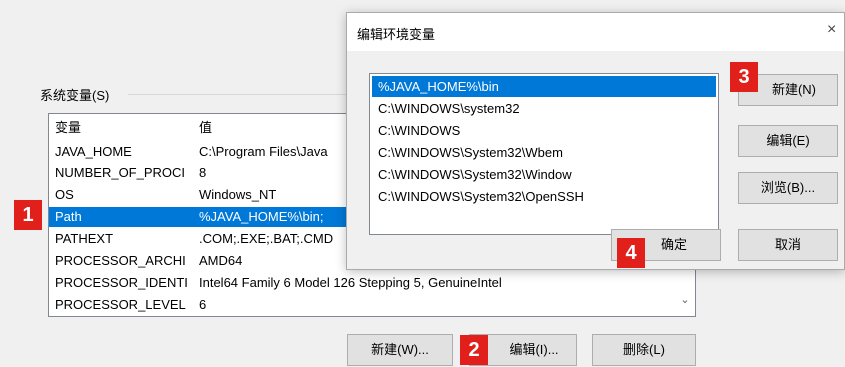  Describe the element at coordinates (474, 350) in the screenshot. I see `step-marker-2: 2` at that location.